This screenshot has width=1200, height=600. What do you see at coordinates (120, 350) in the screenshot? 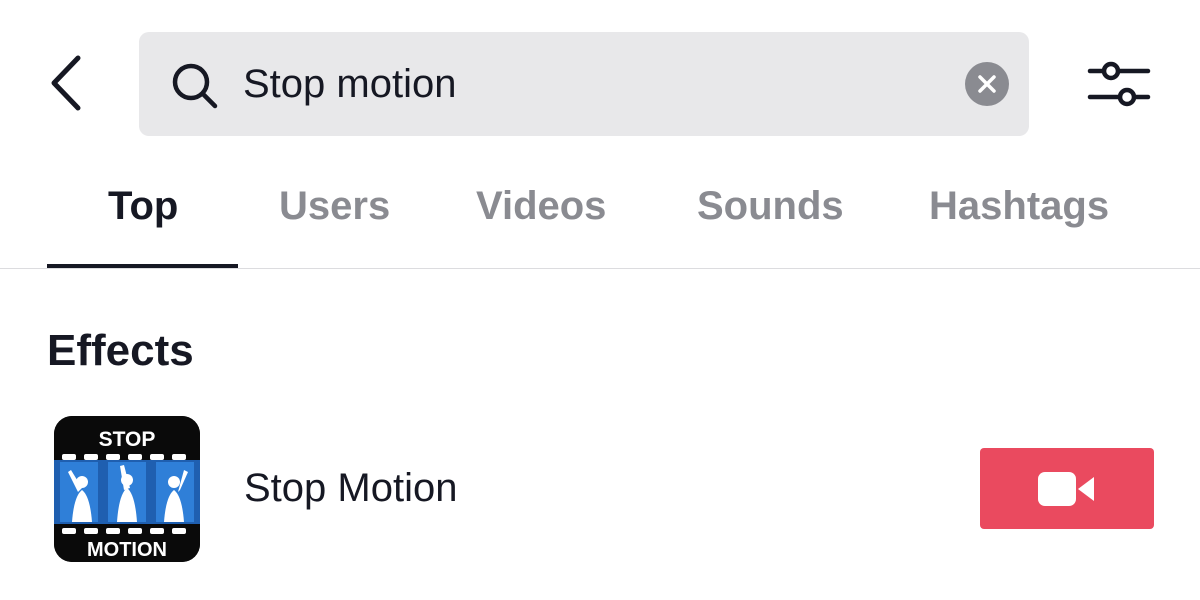
I see `section-title-effects: Effects` at bounding box center [120, 350].